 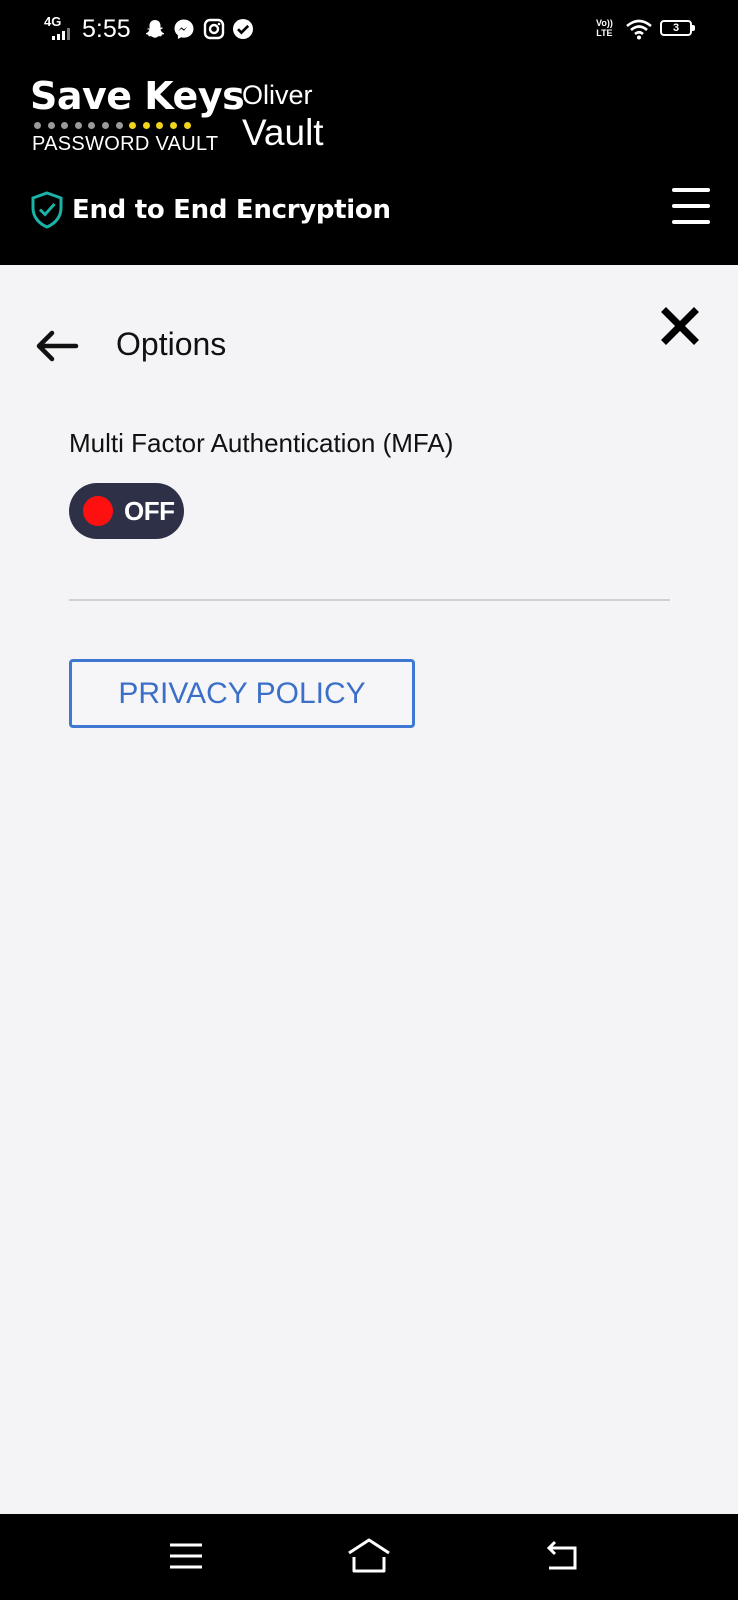 I want to click on close-icon, so click(x=680, y=326).